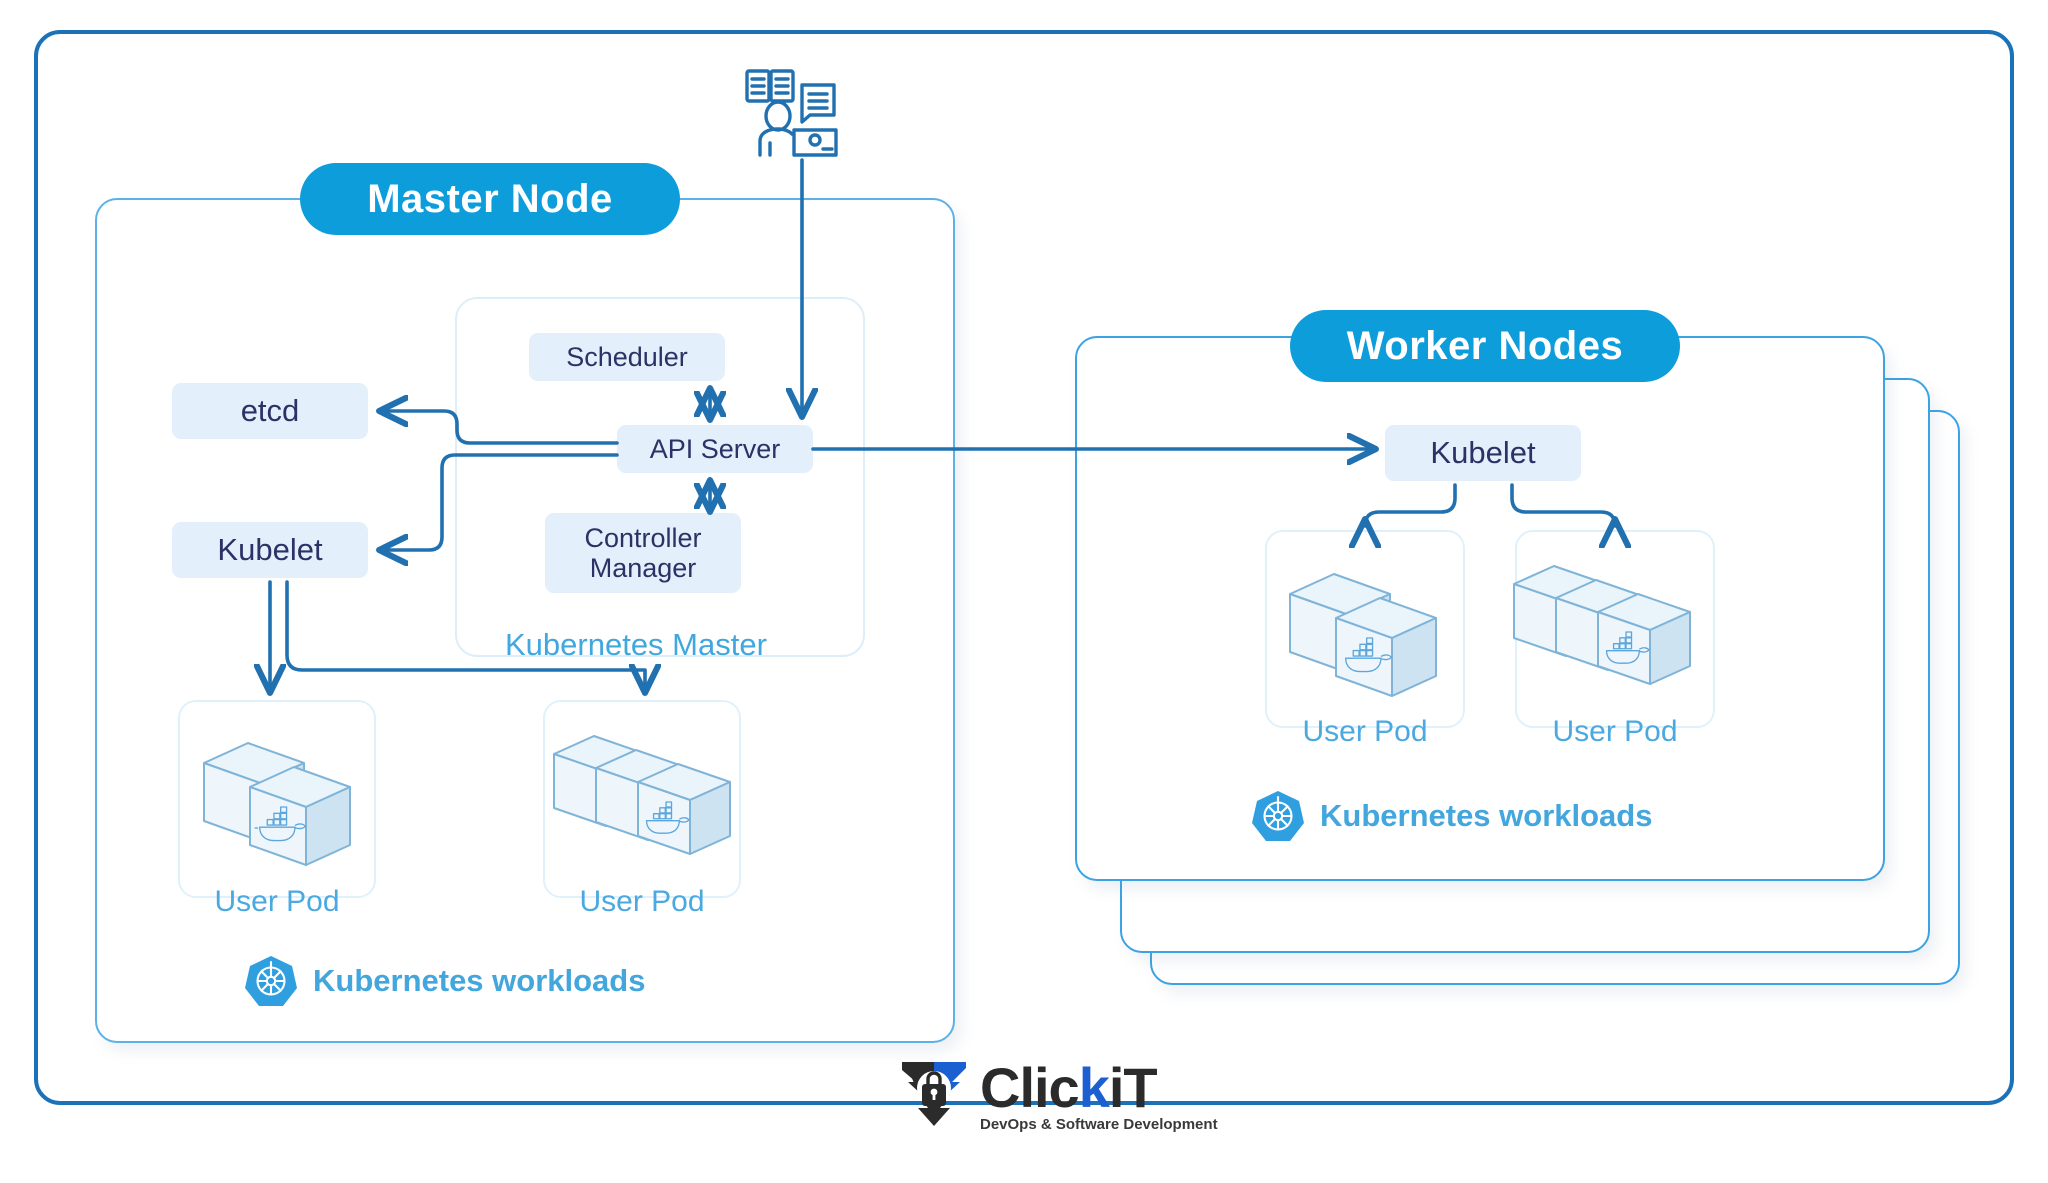 The image size is (2048, 1183). I want to click on master-kubelet-chip: Kubelet, so click(270, 550).